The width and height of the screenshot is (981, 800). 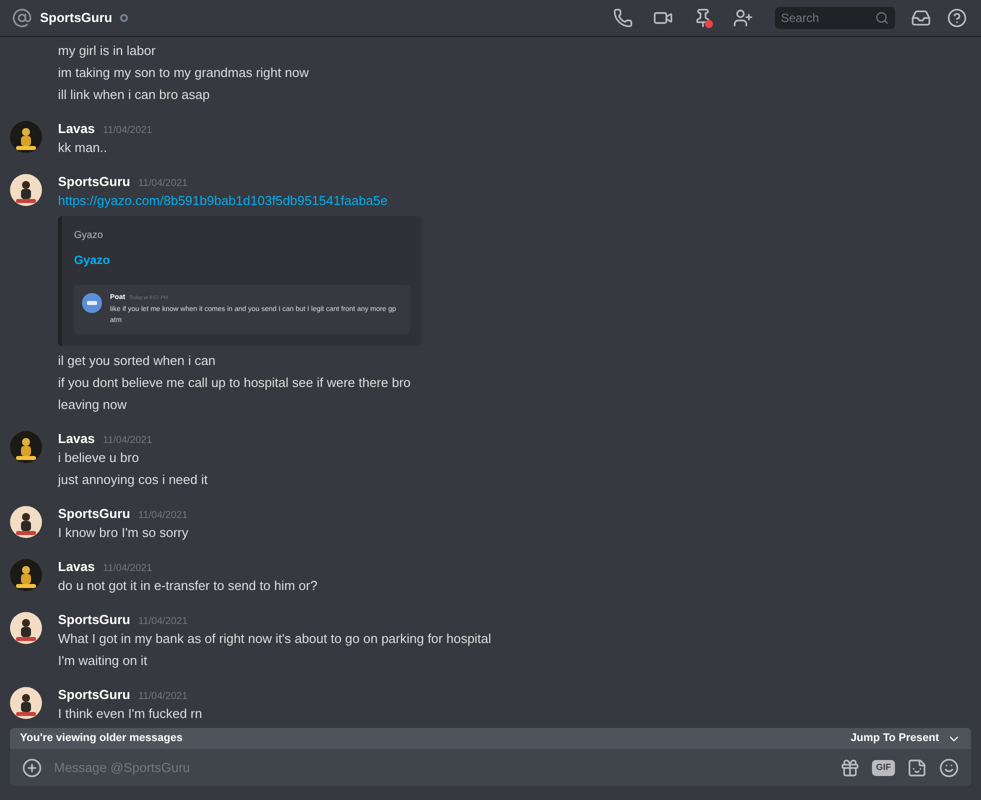 I want to click on message-text: just annoying cos i need it, so click(x=133, y=479).